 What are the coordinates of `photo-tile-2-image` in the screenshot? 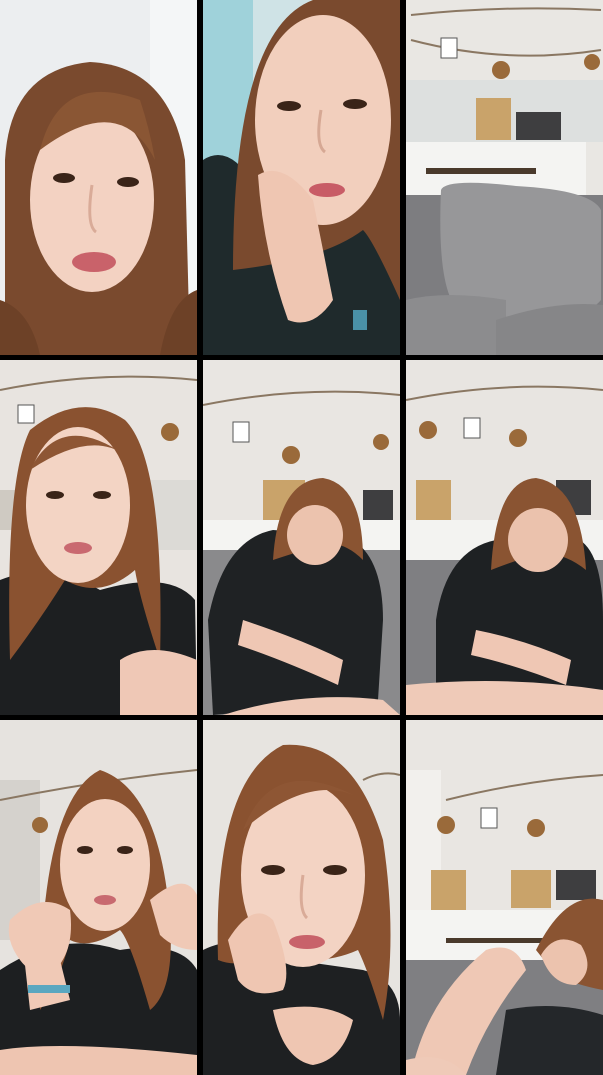 It's located at (301, 177).